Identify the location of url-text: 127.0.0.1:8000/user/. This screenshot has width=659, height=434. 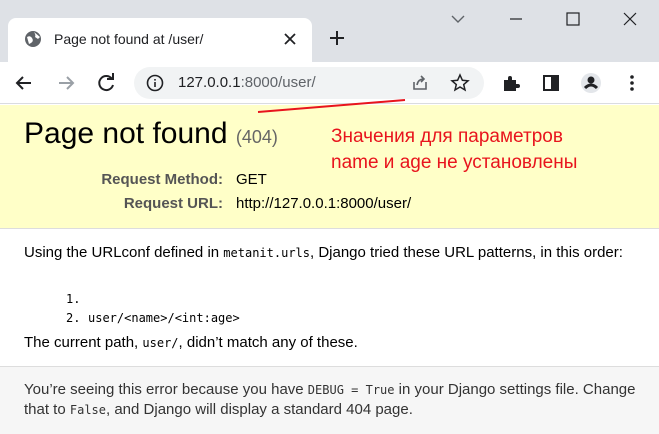
(247, 82).